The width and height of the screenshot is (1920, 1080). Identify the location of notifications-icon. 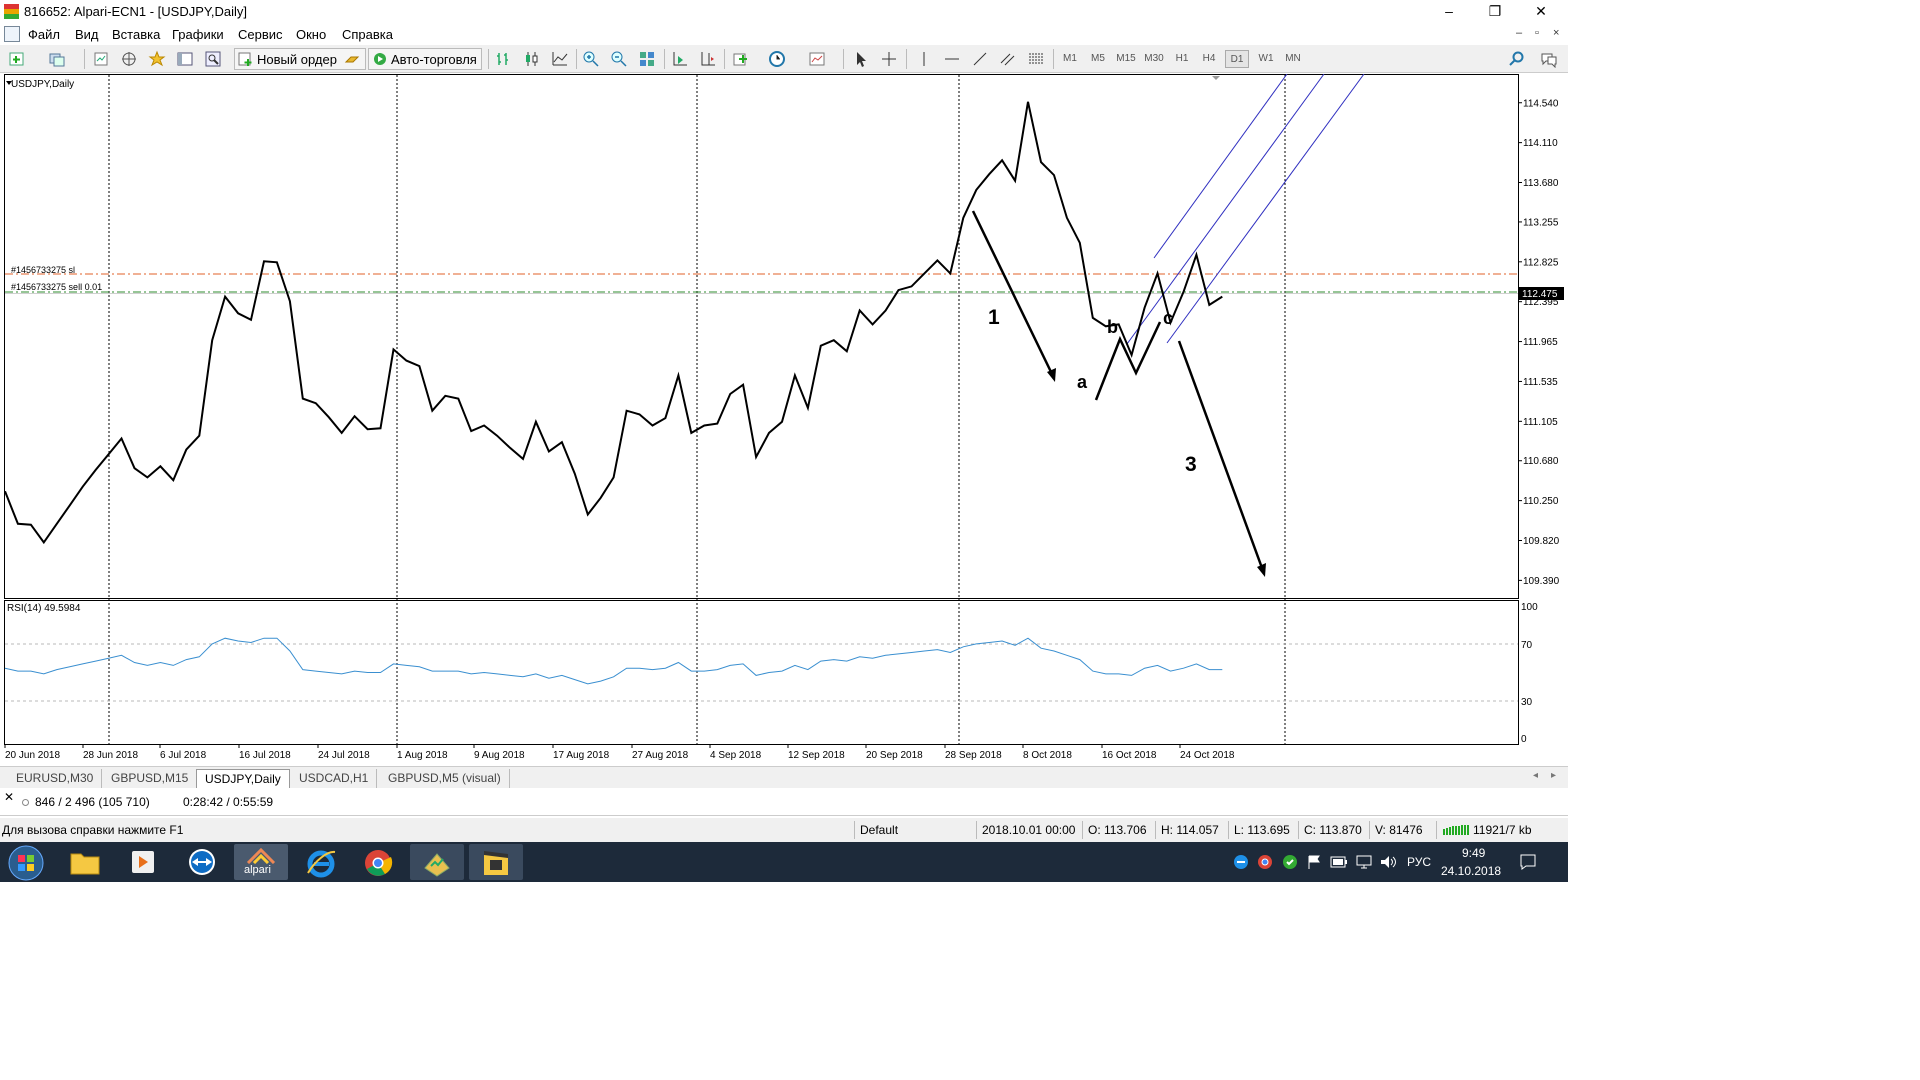
(1528, 862).